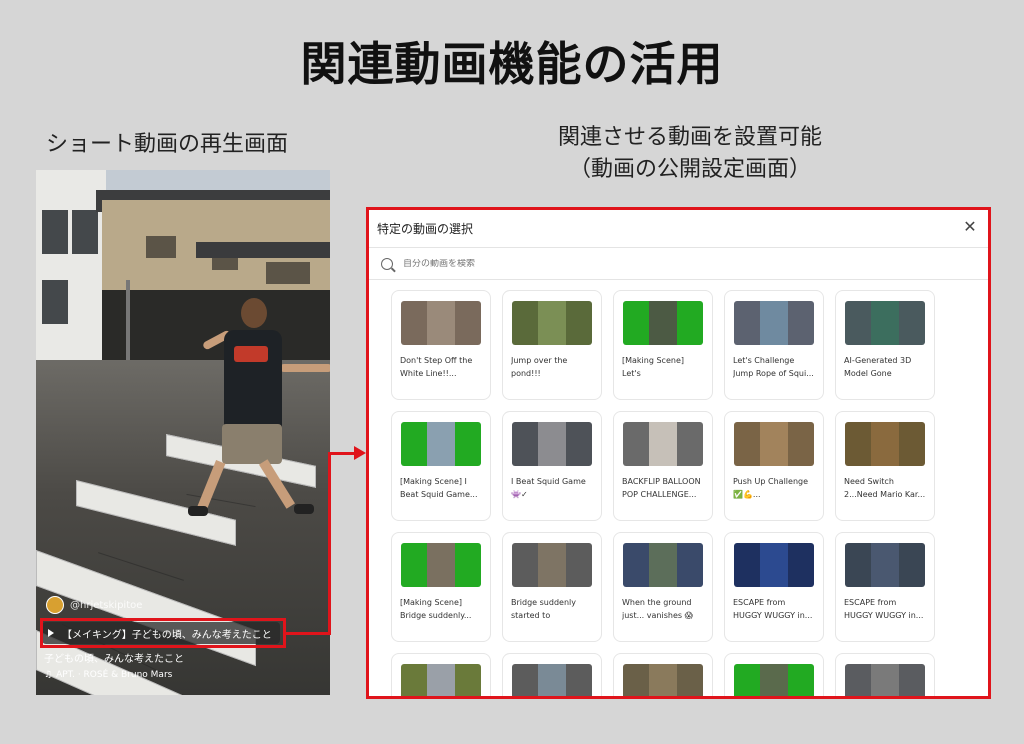 This screenshot has width=1024, height=744. I want to click on person-shorts, so click(252, 444).